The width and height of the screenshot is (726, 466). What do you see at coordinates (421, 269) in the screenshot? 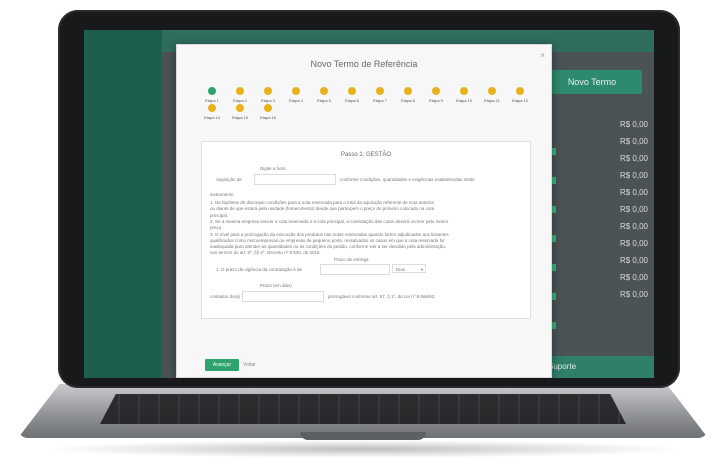
I see `chevron-down-icon: ▾` at bounding box center [421, 269].